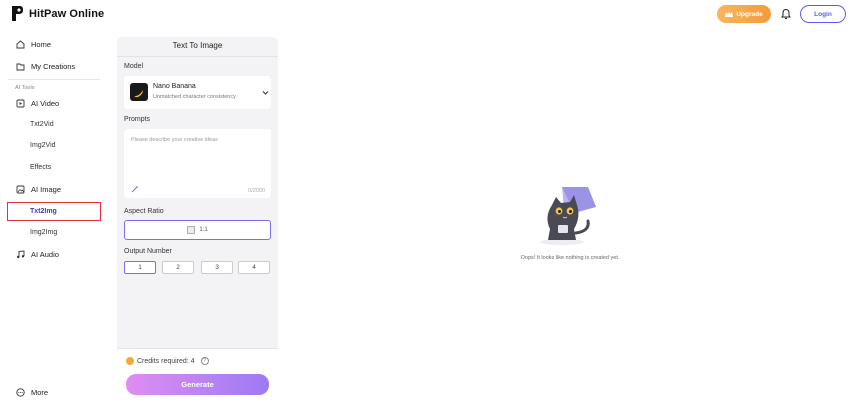 The image size is (855, 411). I want to click on sidebar-item-txt2img: Txt2Img, so click(54, 211).